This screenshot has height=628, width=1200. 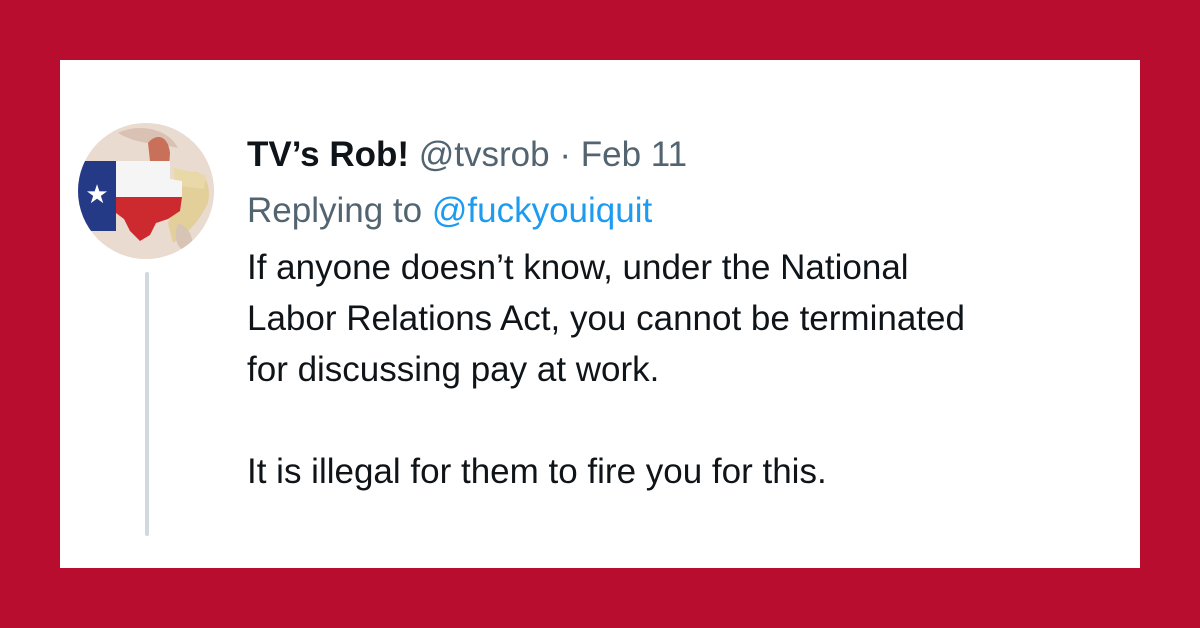 I want to click on tweet-date: Feb 11, so click(x=634, y=154).